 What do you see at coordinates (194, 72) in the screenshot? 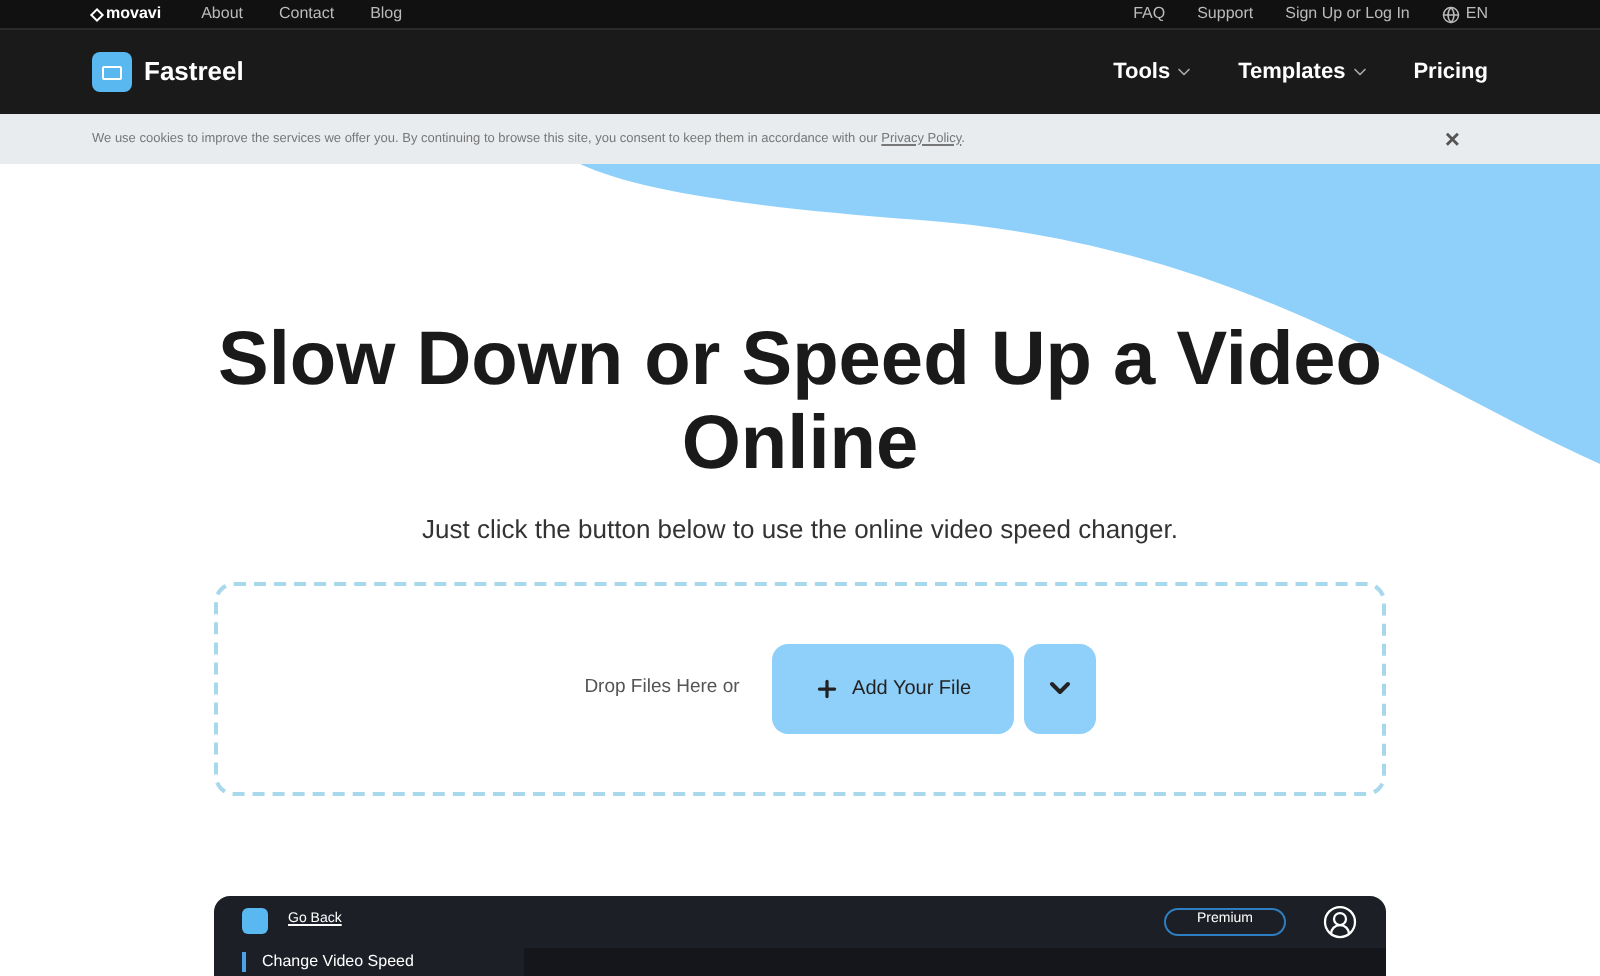
I see `product-name: Fastreel` at bounding box center [194, 72].